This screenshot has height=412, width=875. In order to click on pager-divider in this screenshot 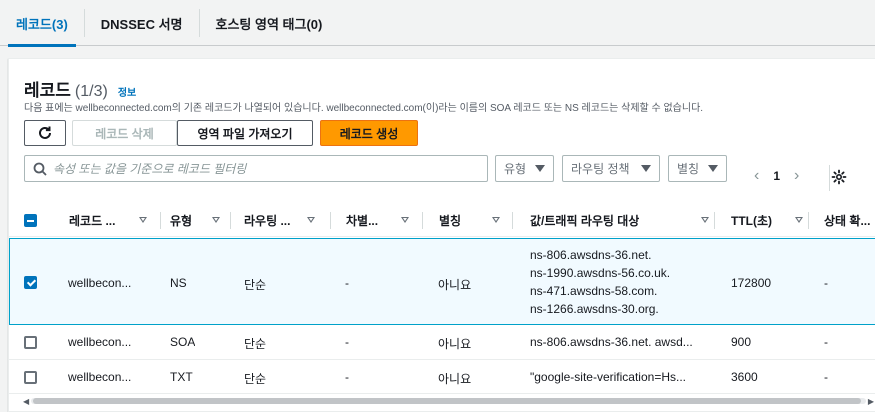, I will do `click(829, 178)`.